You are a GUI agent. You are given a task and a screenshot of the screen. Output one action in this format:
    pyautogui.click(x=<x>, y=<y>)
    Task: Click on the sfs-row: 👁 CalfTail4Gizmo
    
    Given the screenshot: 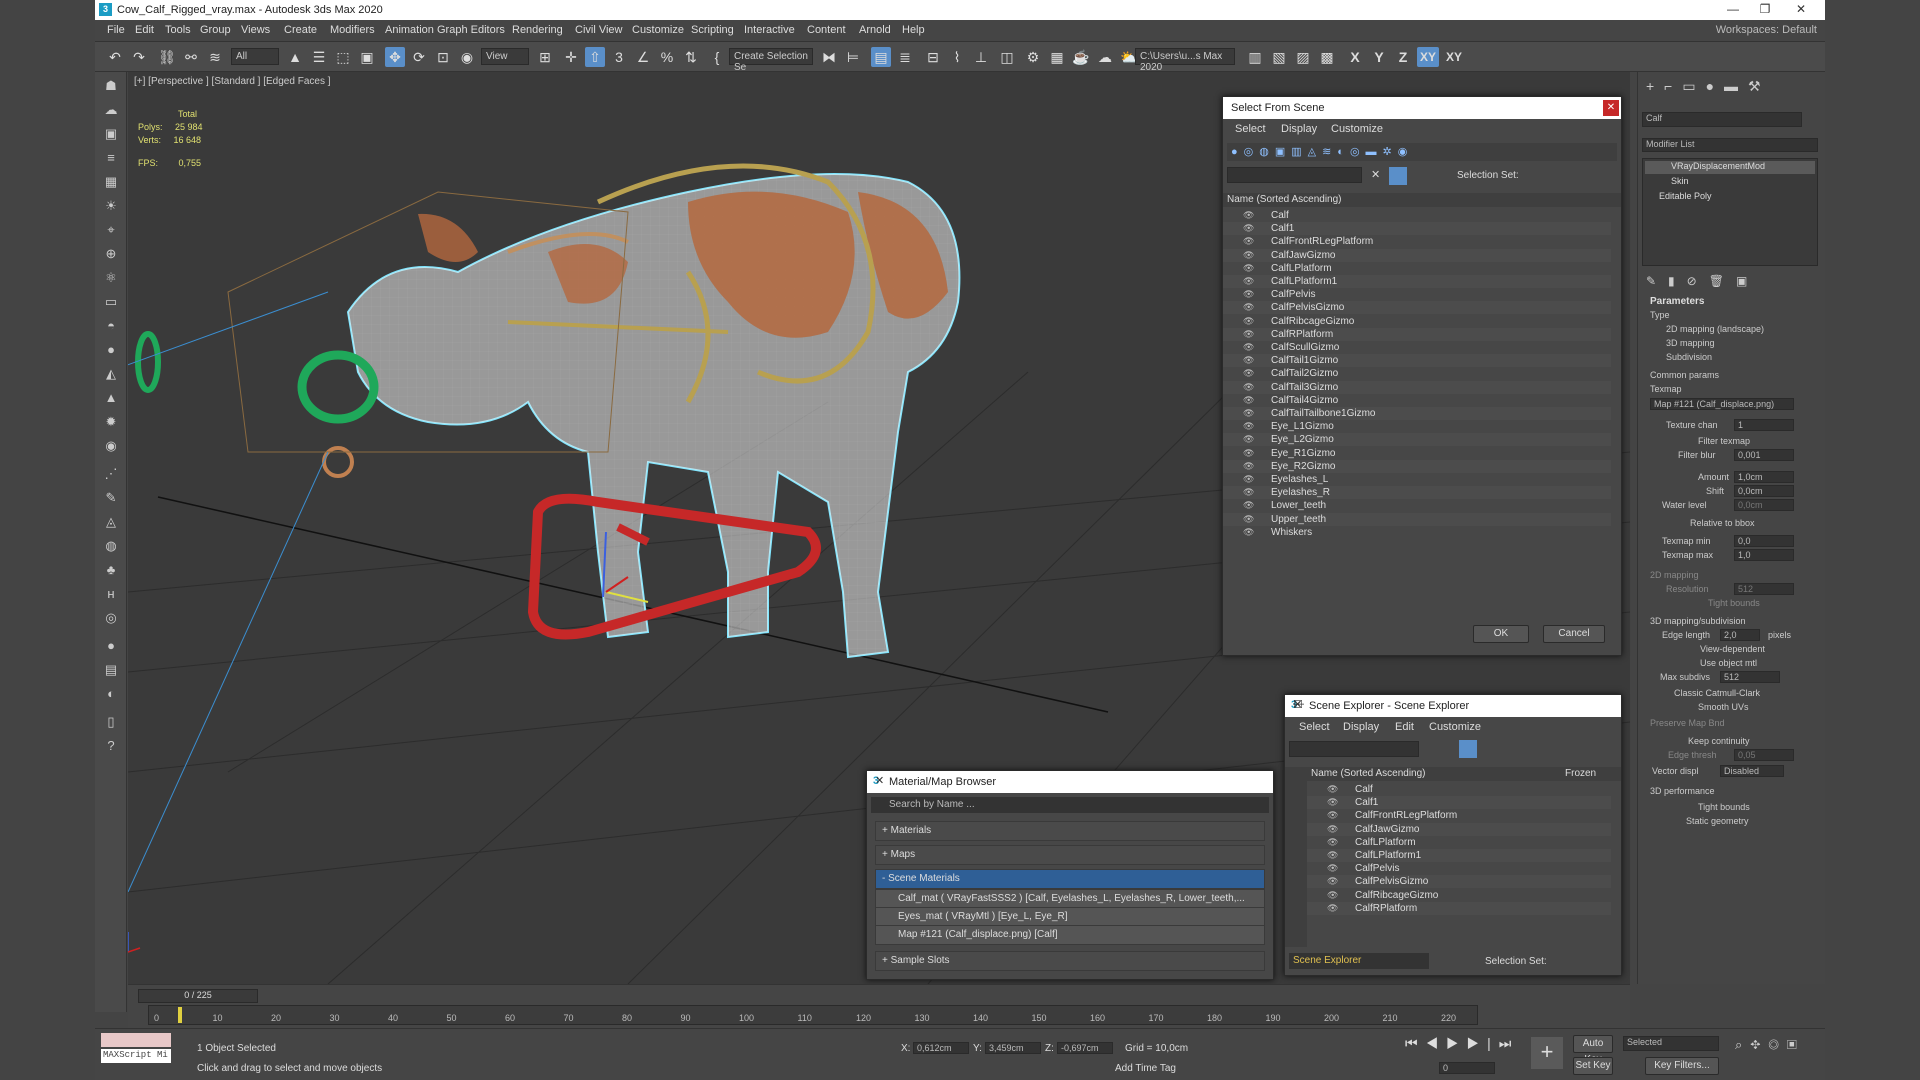 What is the action you would take?
    pyautogui.click(x=1417, y=400)
    